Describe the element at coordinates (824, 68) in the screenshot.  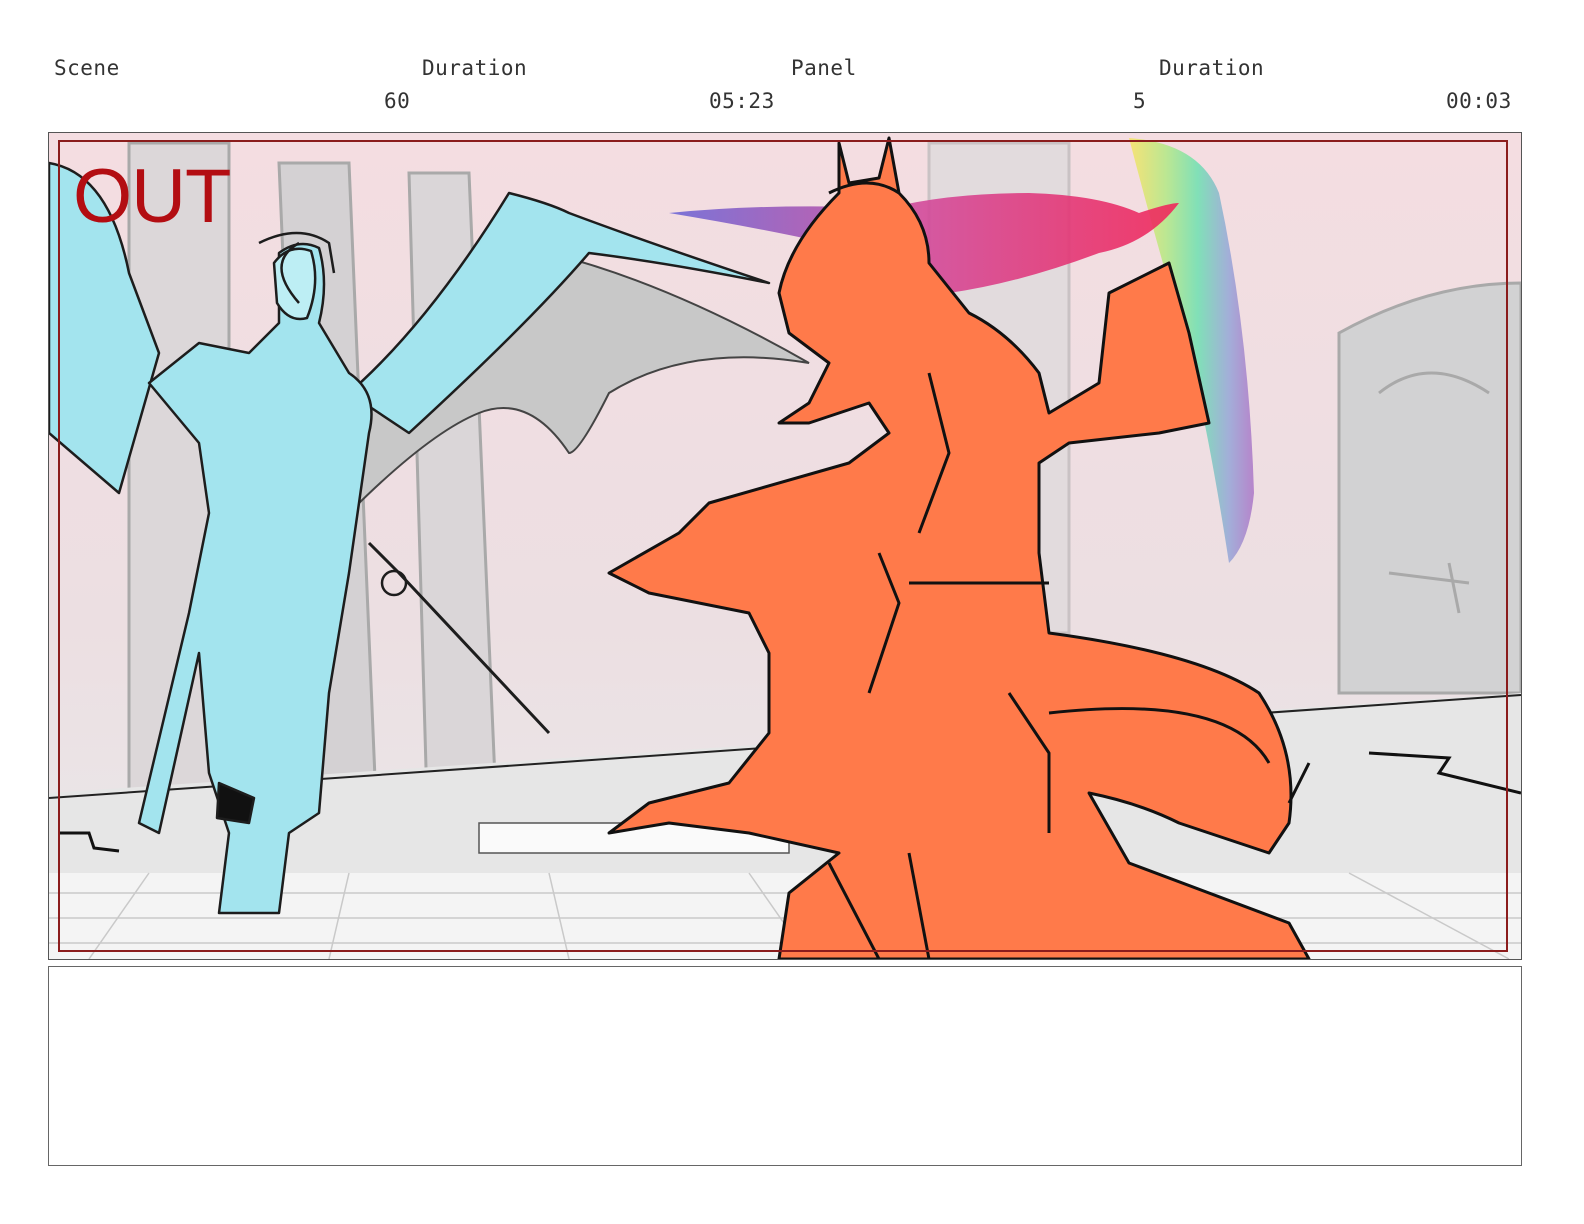
I see `panel-label: Panel` at that location.